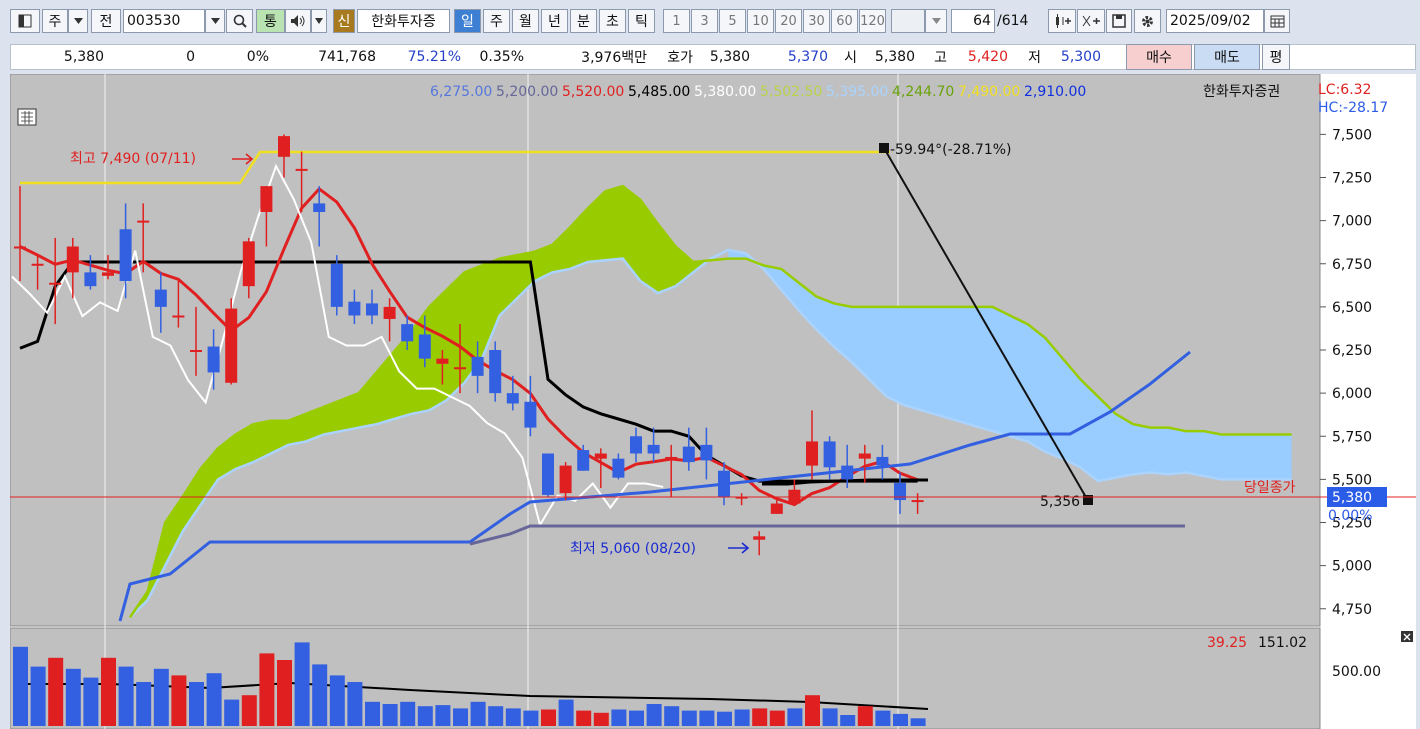  What do you see at coordinates (164, 21) in the screenshot?
I see `stock-code-input: 003530` at bounding box center [164, 21].